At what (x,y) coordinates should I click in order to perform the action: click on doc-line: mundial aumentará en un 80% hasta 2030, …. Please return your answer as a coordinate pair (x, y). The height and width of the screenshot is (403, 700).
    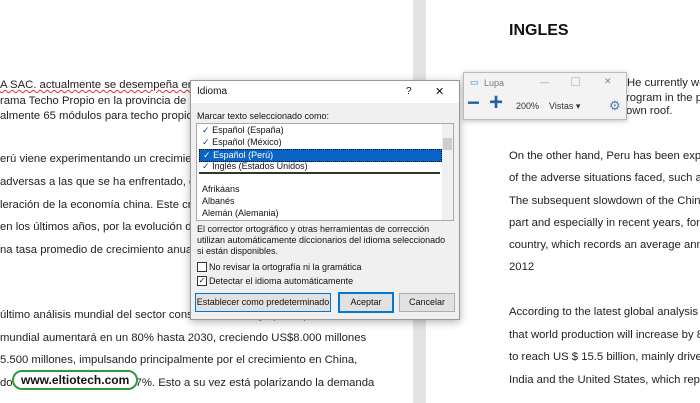
    Looking at the image, I should click on (183, 338).